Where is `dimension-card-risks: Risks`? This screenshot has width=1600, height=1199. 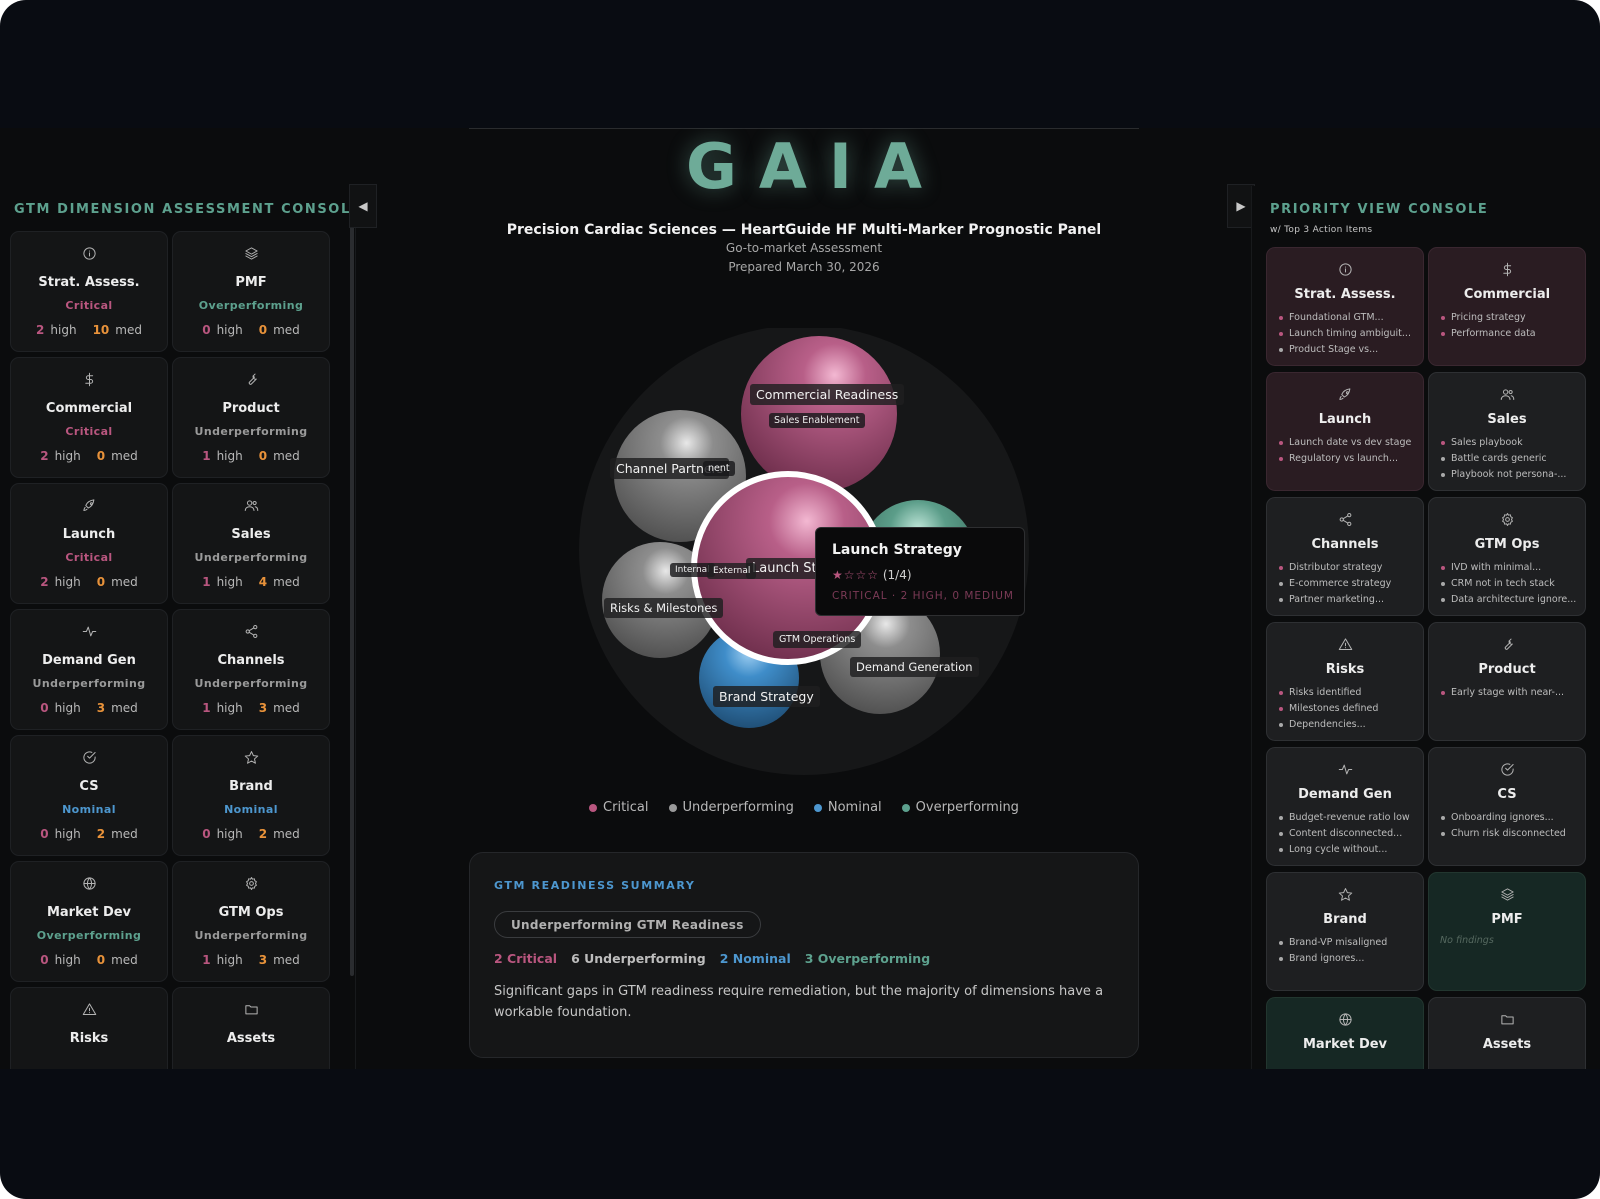
dimension-card-risks: Risks is located at coordinates (89, 1028).